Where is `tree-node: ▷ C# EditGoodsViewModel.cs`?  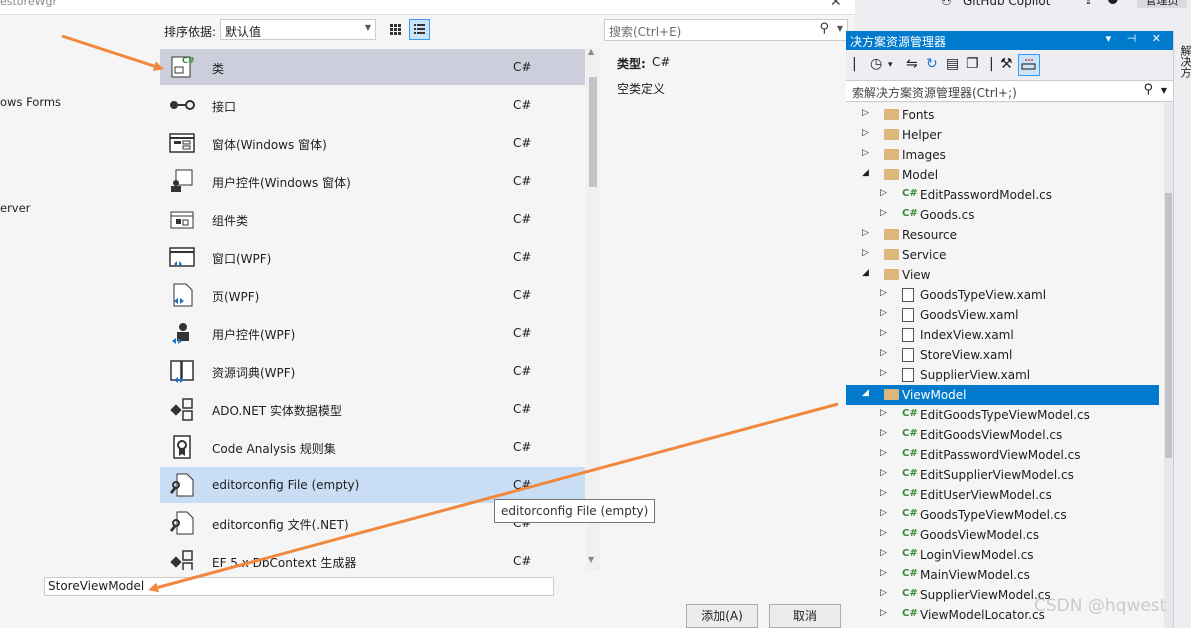 tree-node: ▷ C# EditGoodsViewModel.cs is located at coordinates (1002, 435).